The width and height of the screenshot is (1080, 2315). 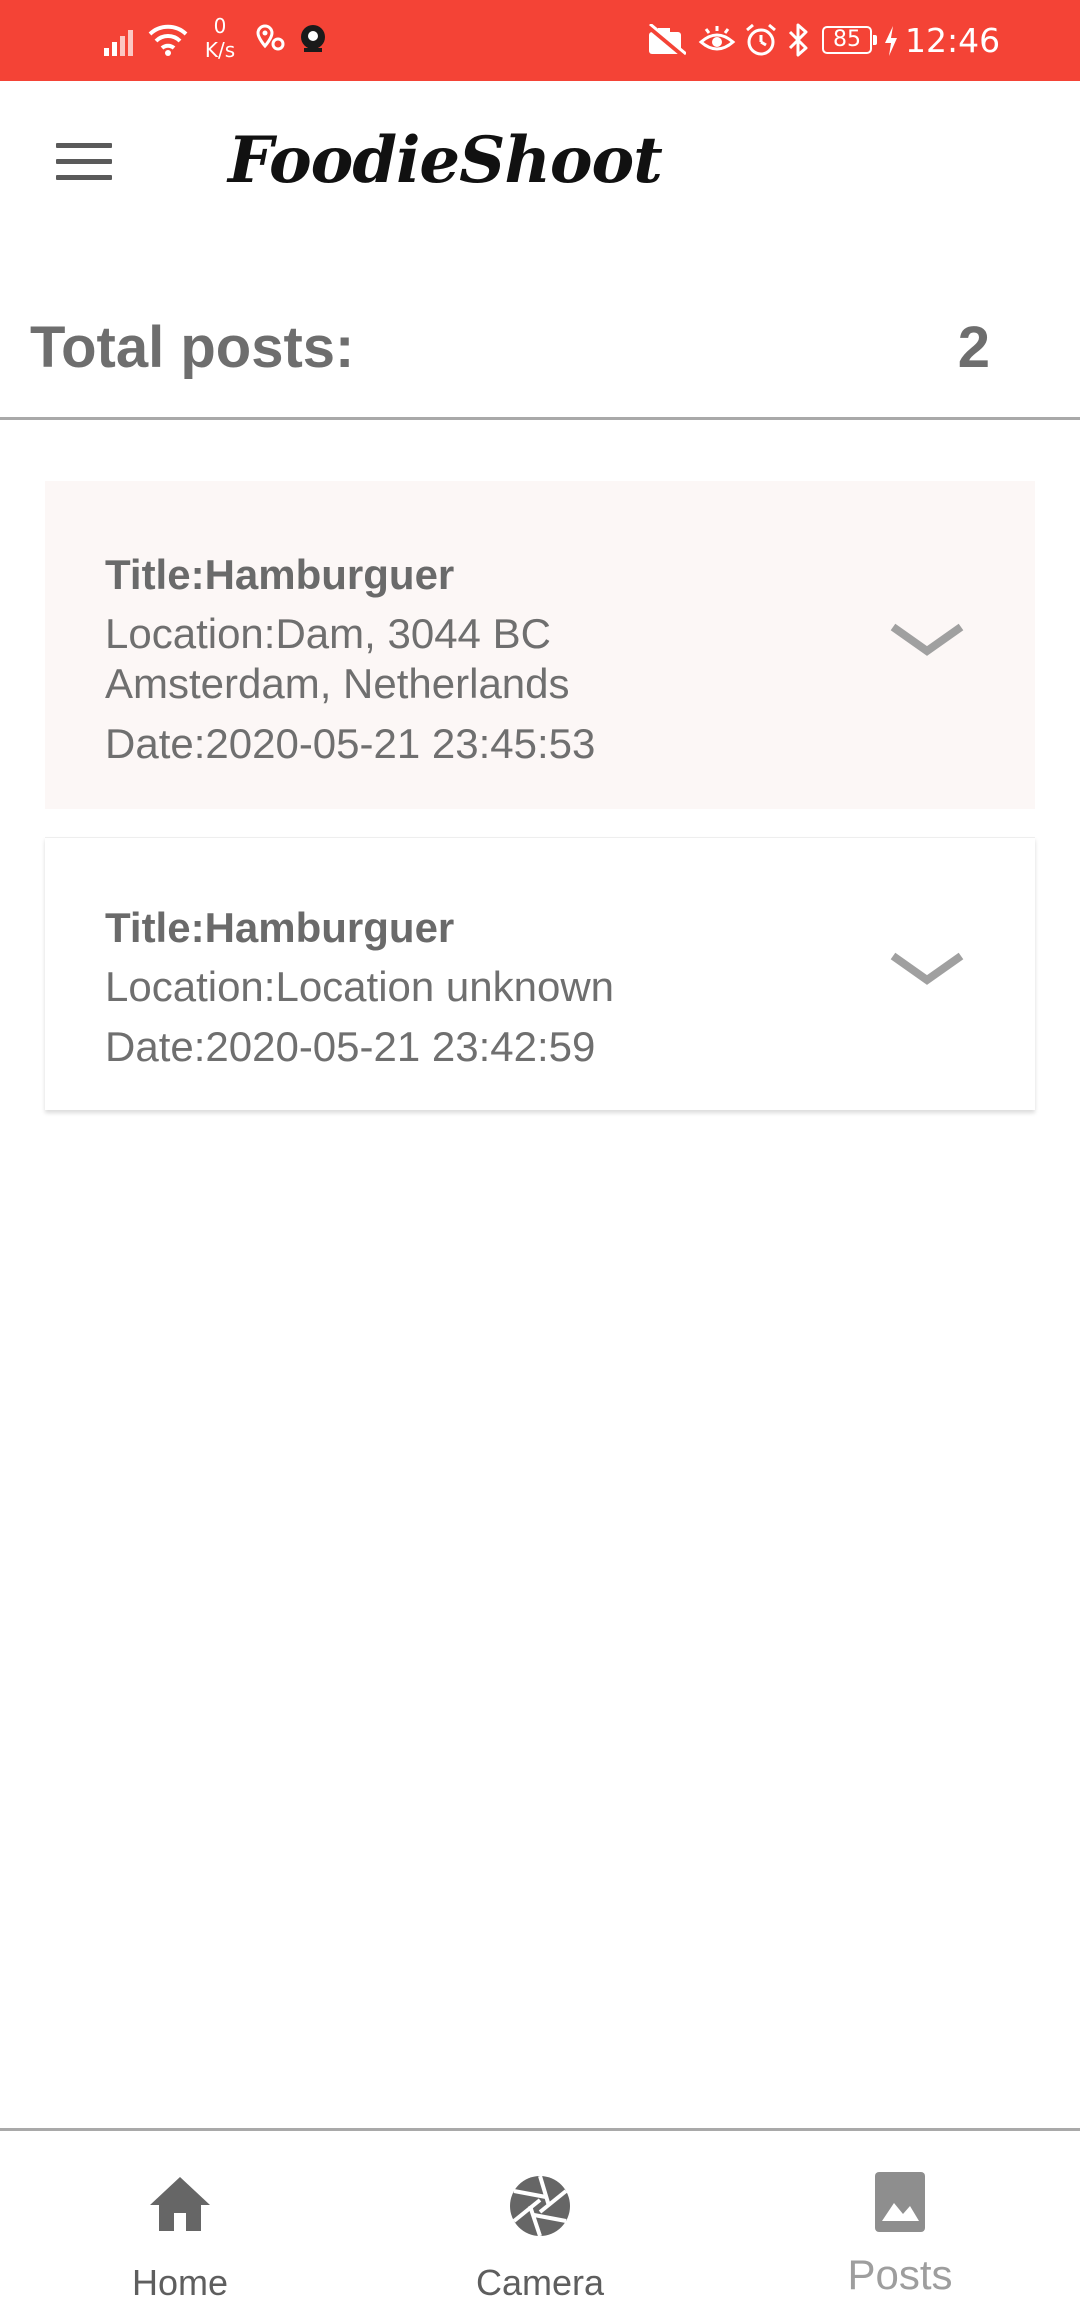 I want to click on app-bar: FoodieShoot, so click(x=540, y=161).